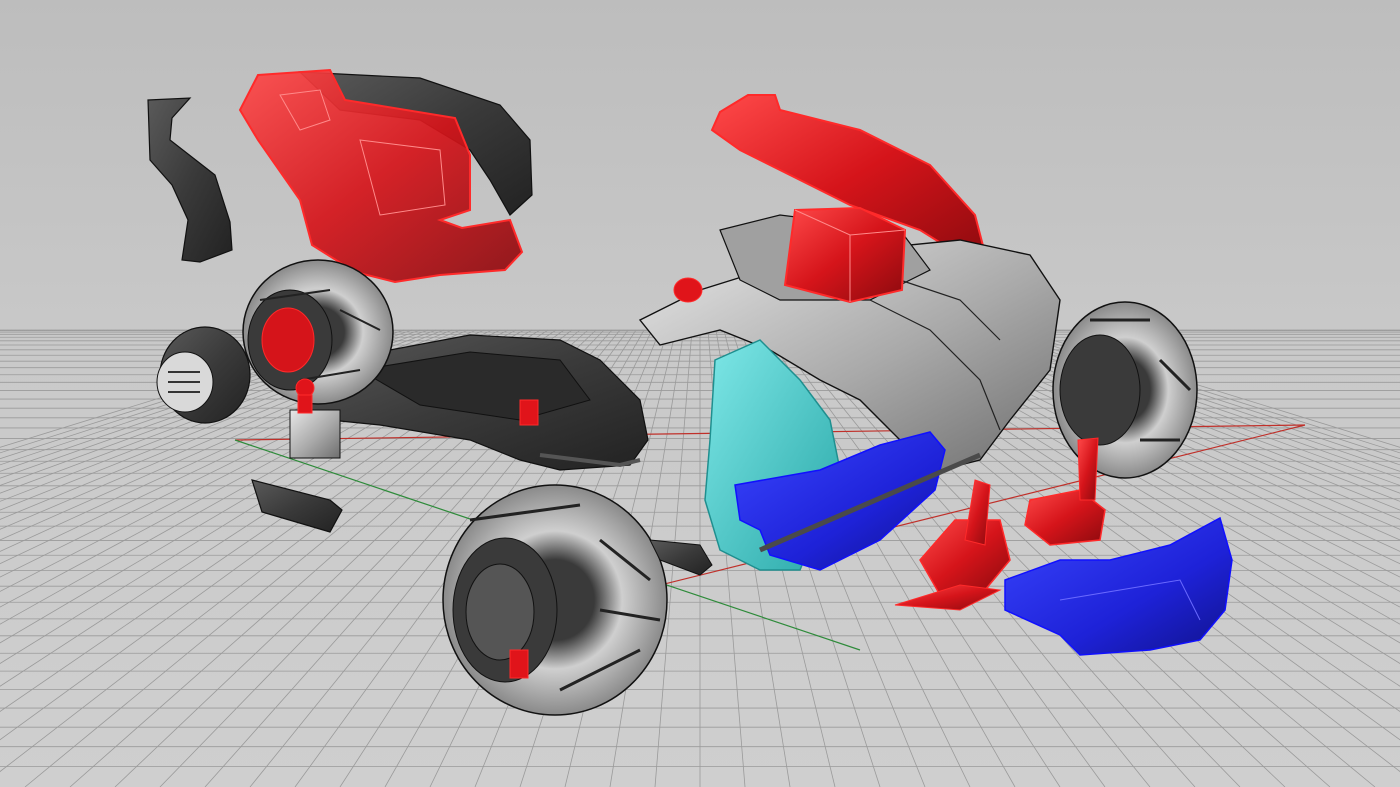 The width and height of the screenshot is (1400, 787). What do you see at coordinates (555, 600) in the screenshot?
I see `front-wheel` at bounding box center [555, 600].